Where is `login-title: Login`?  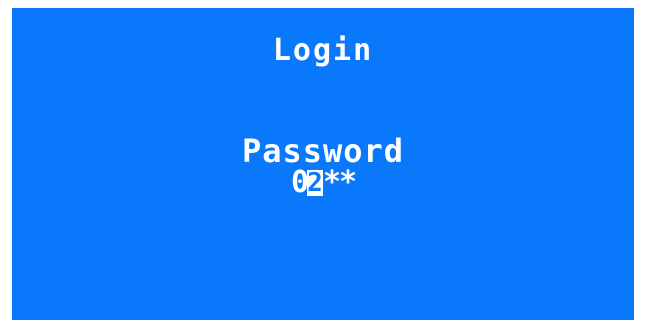 login-title: Login is located at coordinates (323, 50).